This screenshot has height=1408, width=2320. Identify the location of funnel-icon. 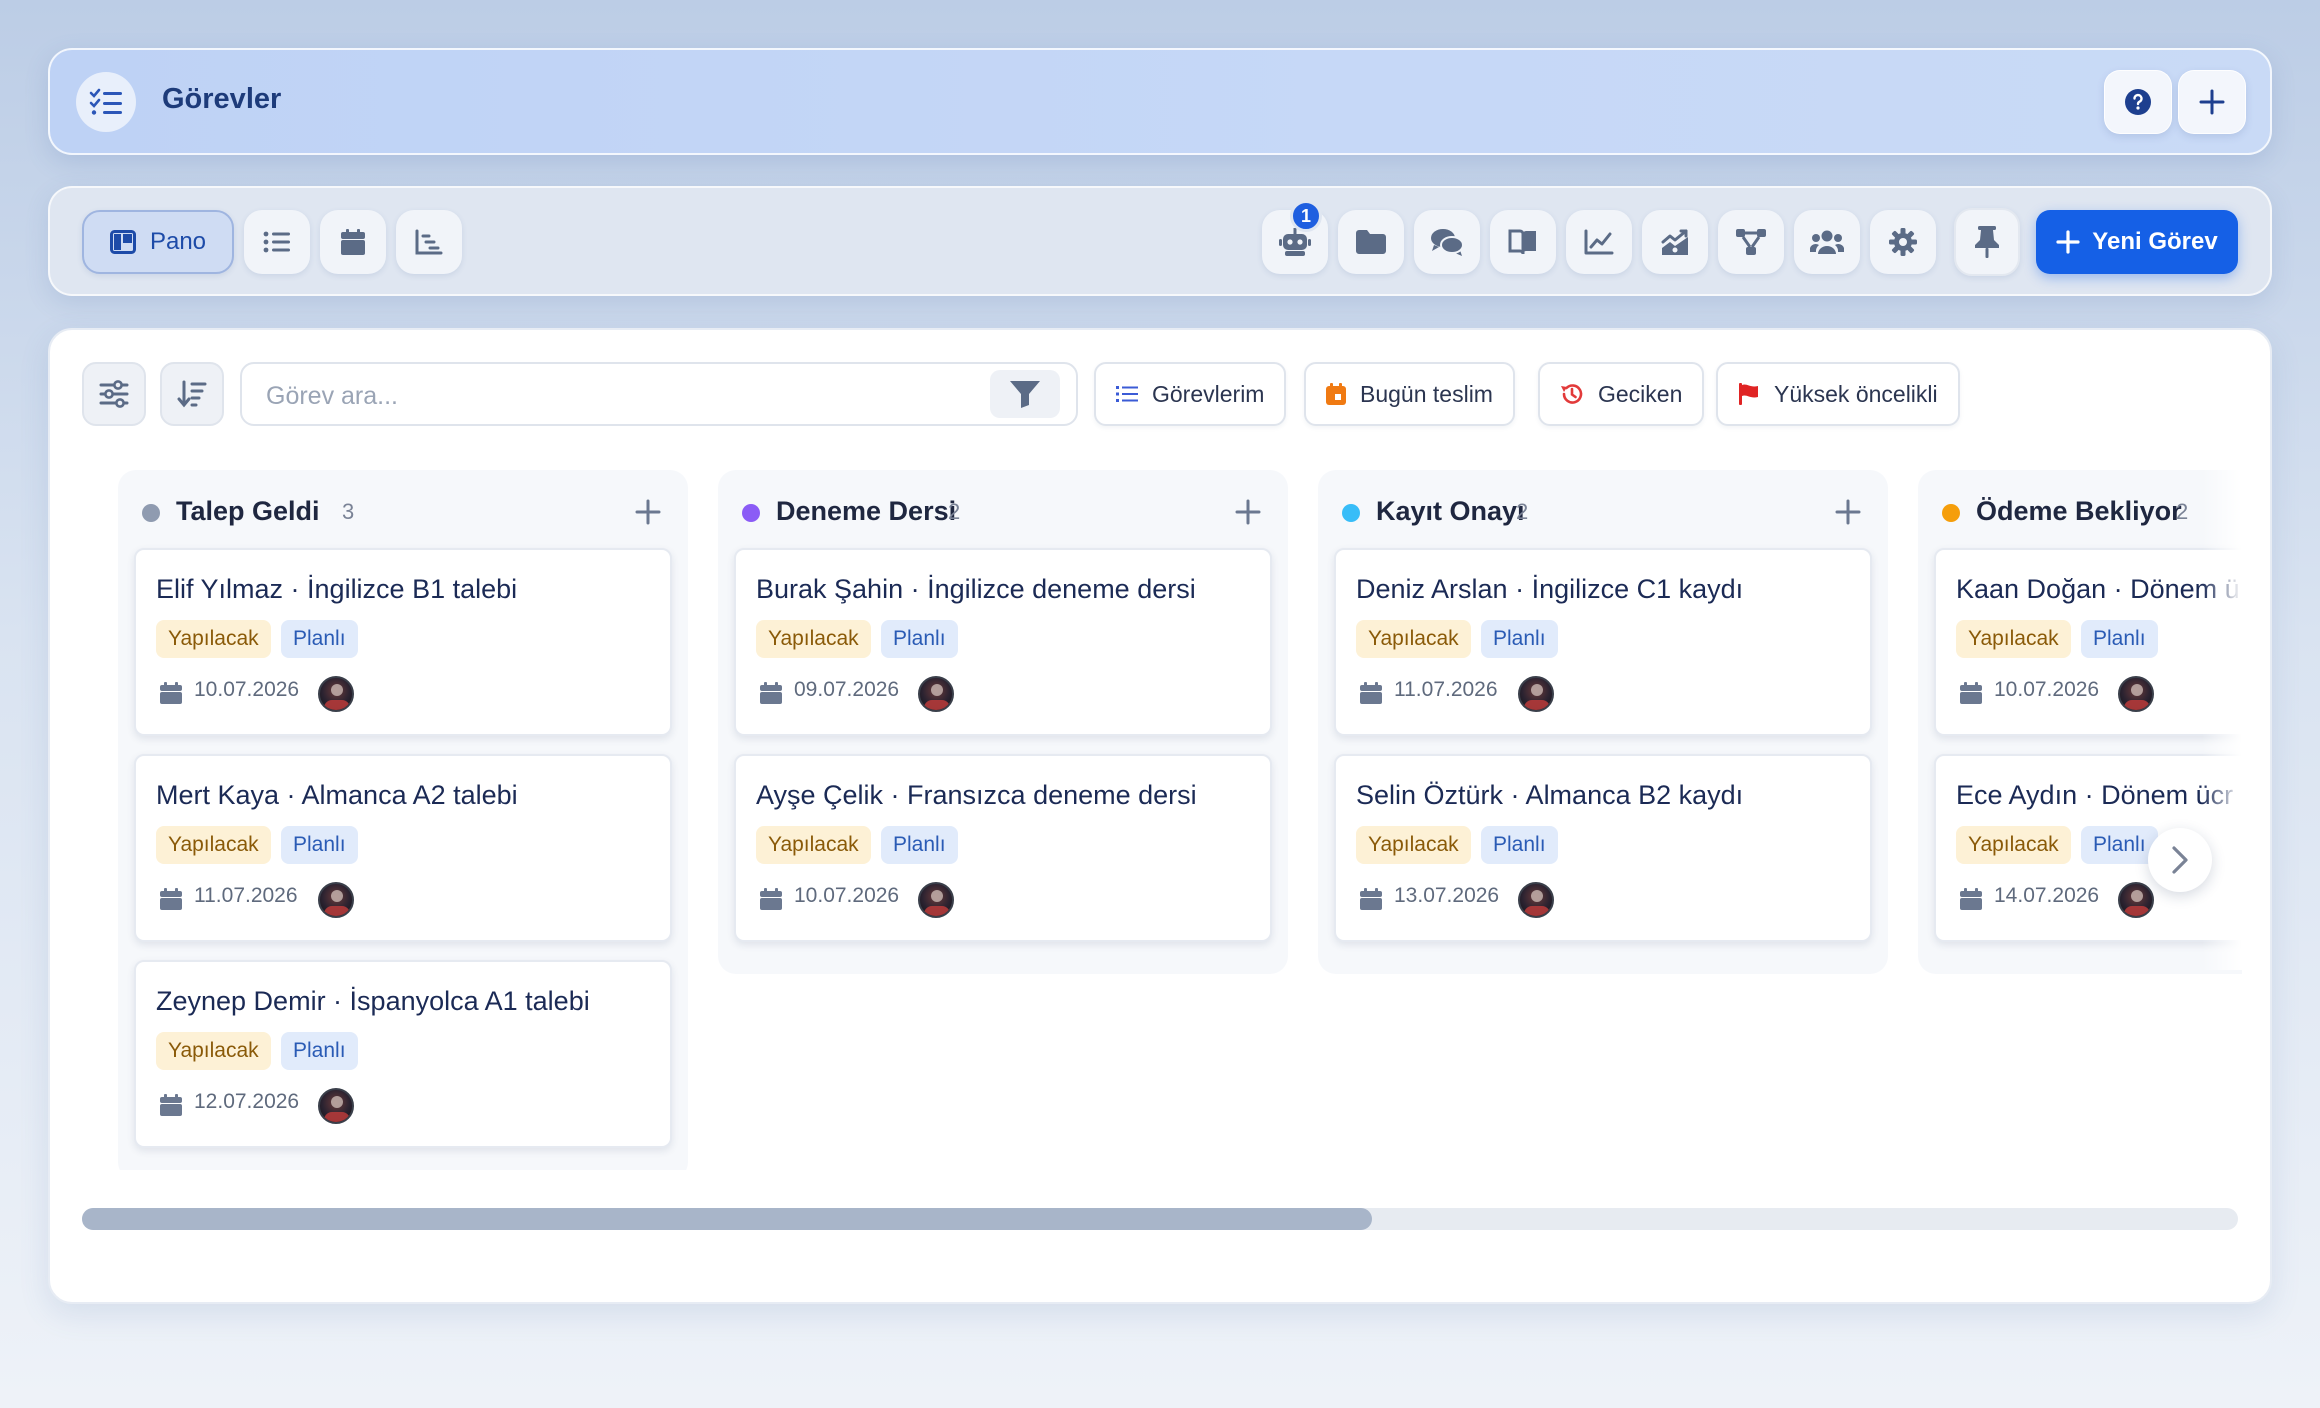
(1025, 394).